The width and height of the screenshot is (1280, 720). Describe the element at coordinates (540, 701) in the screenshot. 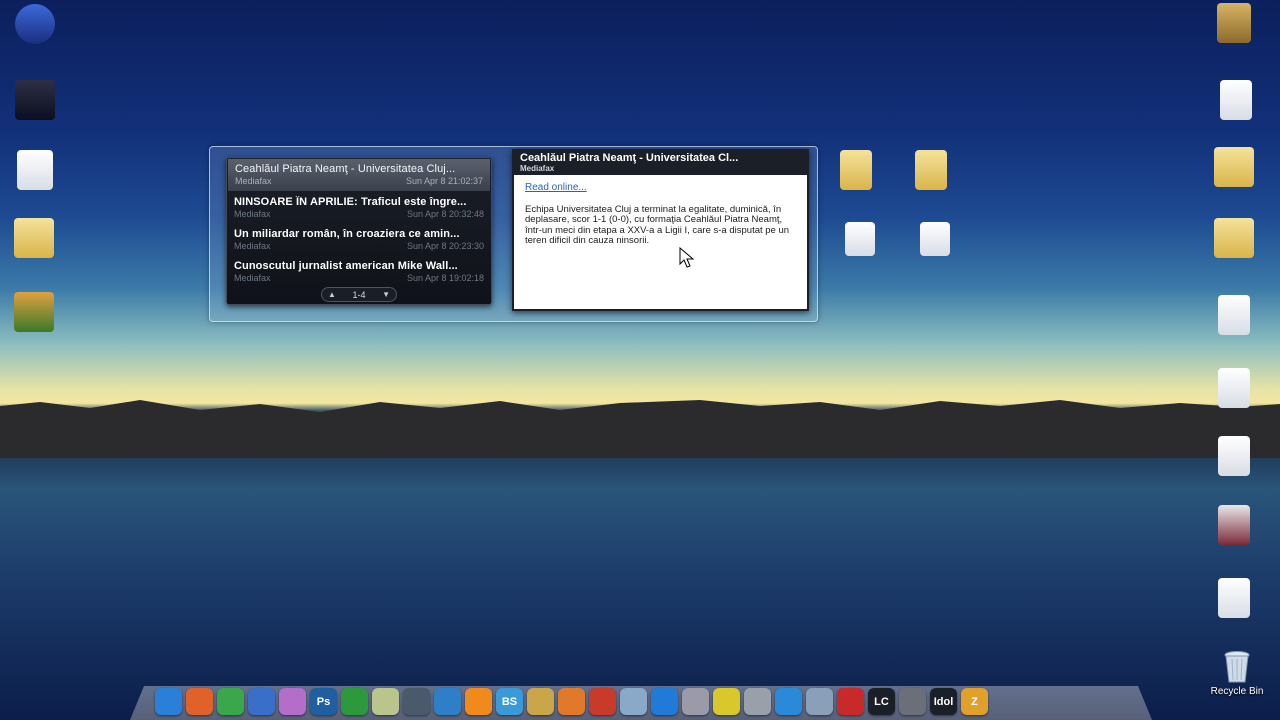

I see `tools-icon` at that location.